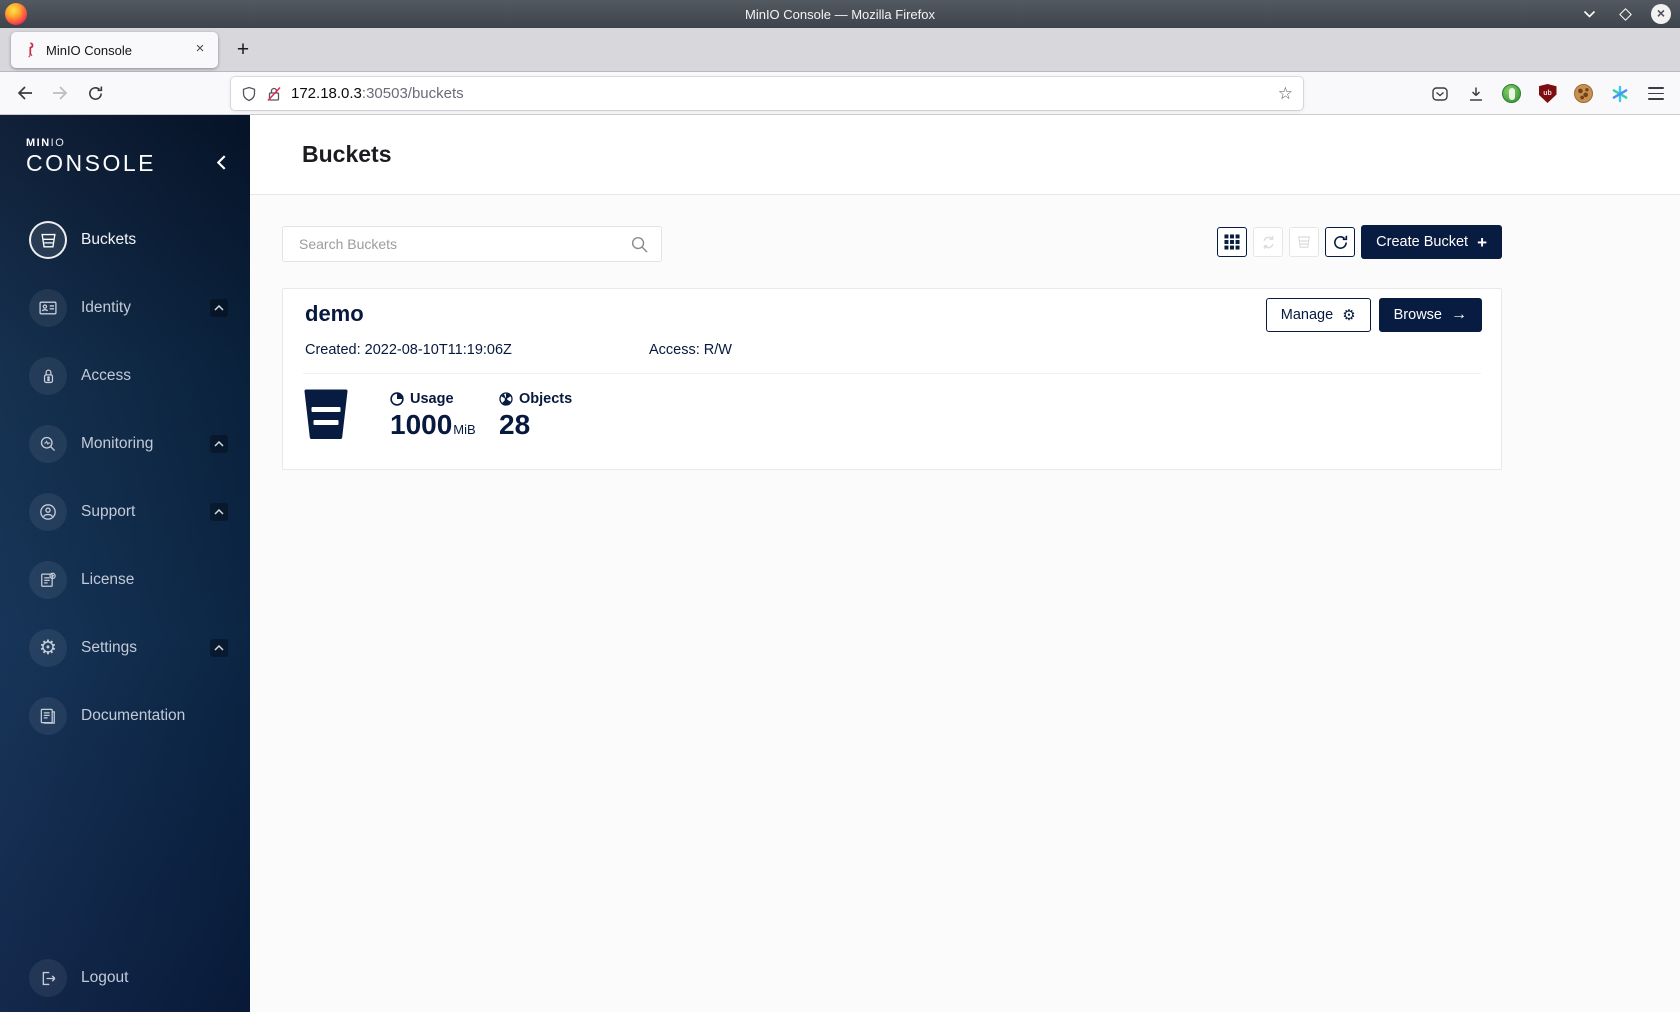 The image size is (1680, 1012). Describe the element at coordinates (412, 93) in the screenshot. I see `url-path: :30503/buckets` at that location.